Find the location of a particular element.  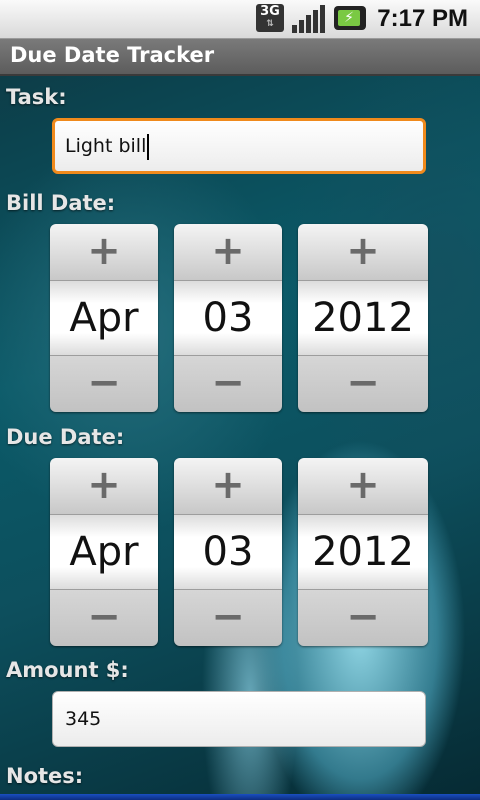

3g-data-icon: 3G ⇅ is located at coordinates (270, 18).